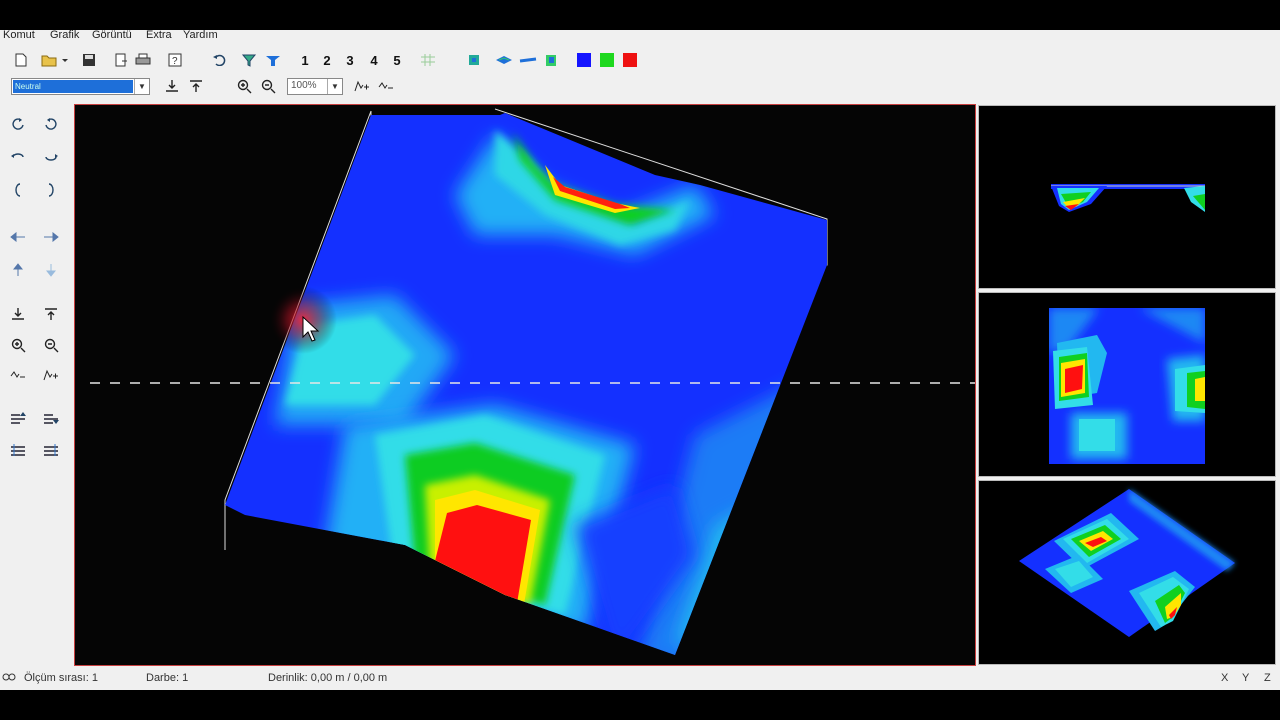 This screenshot has height=720, width=1280. I want to click on layer-view-button, so click(504, 60).